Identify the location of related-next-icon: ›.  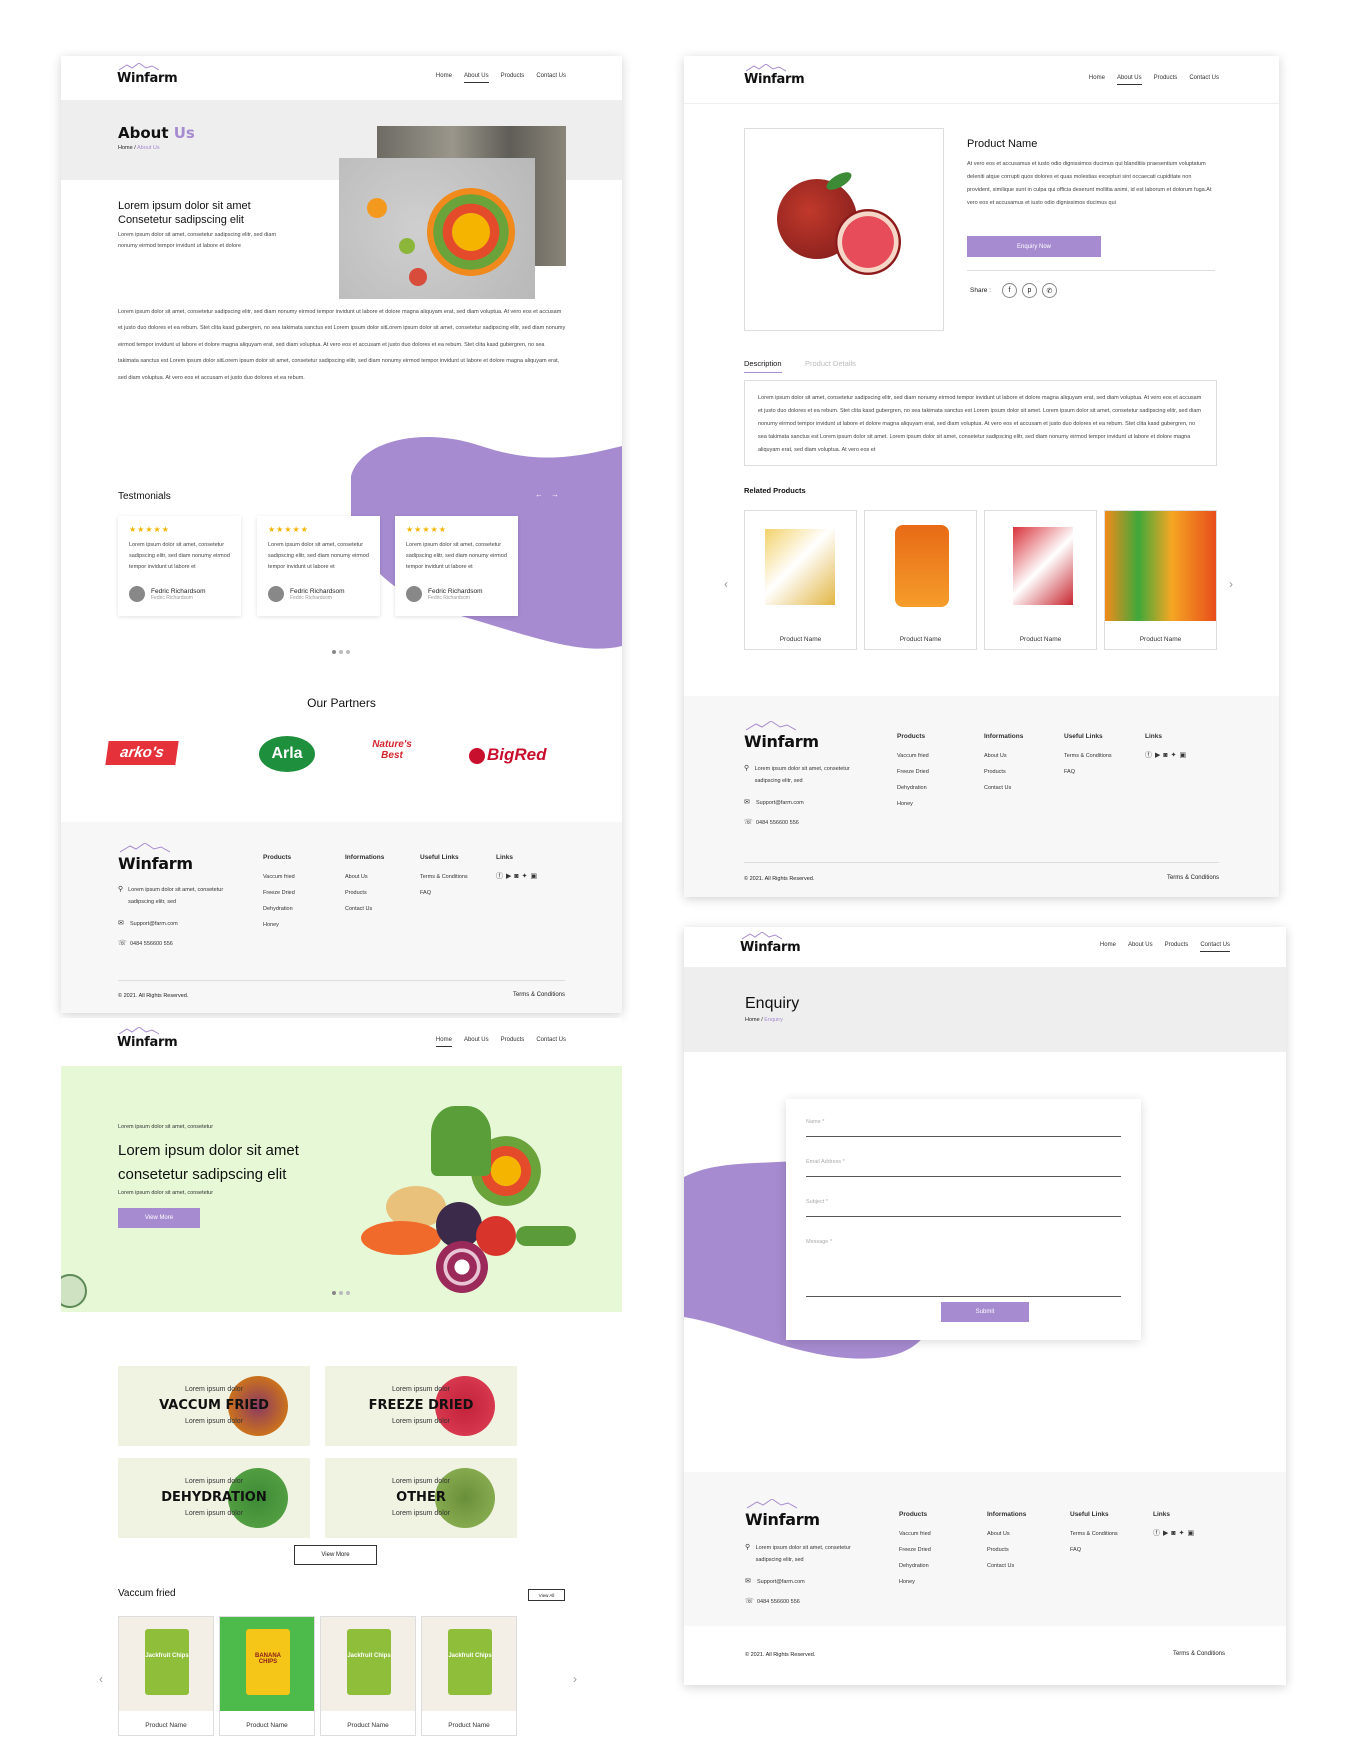
(1231, 584).